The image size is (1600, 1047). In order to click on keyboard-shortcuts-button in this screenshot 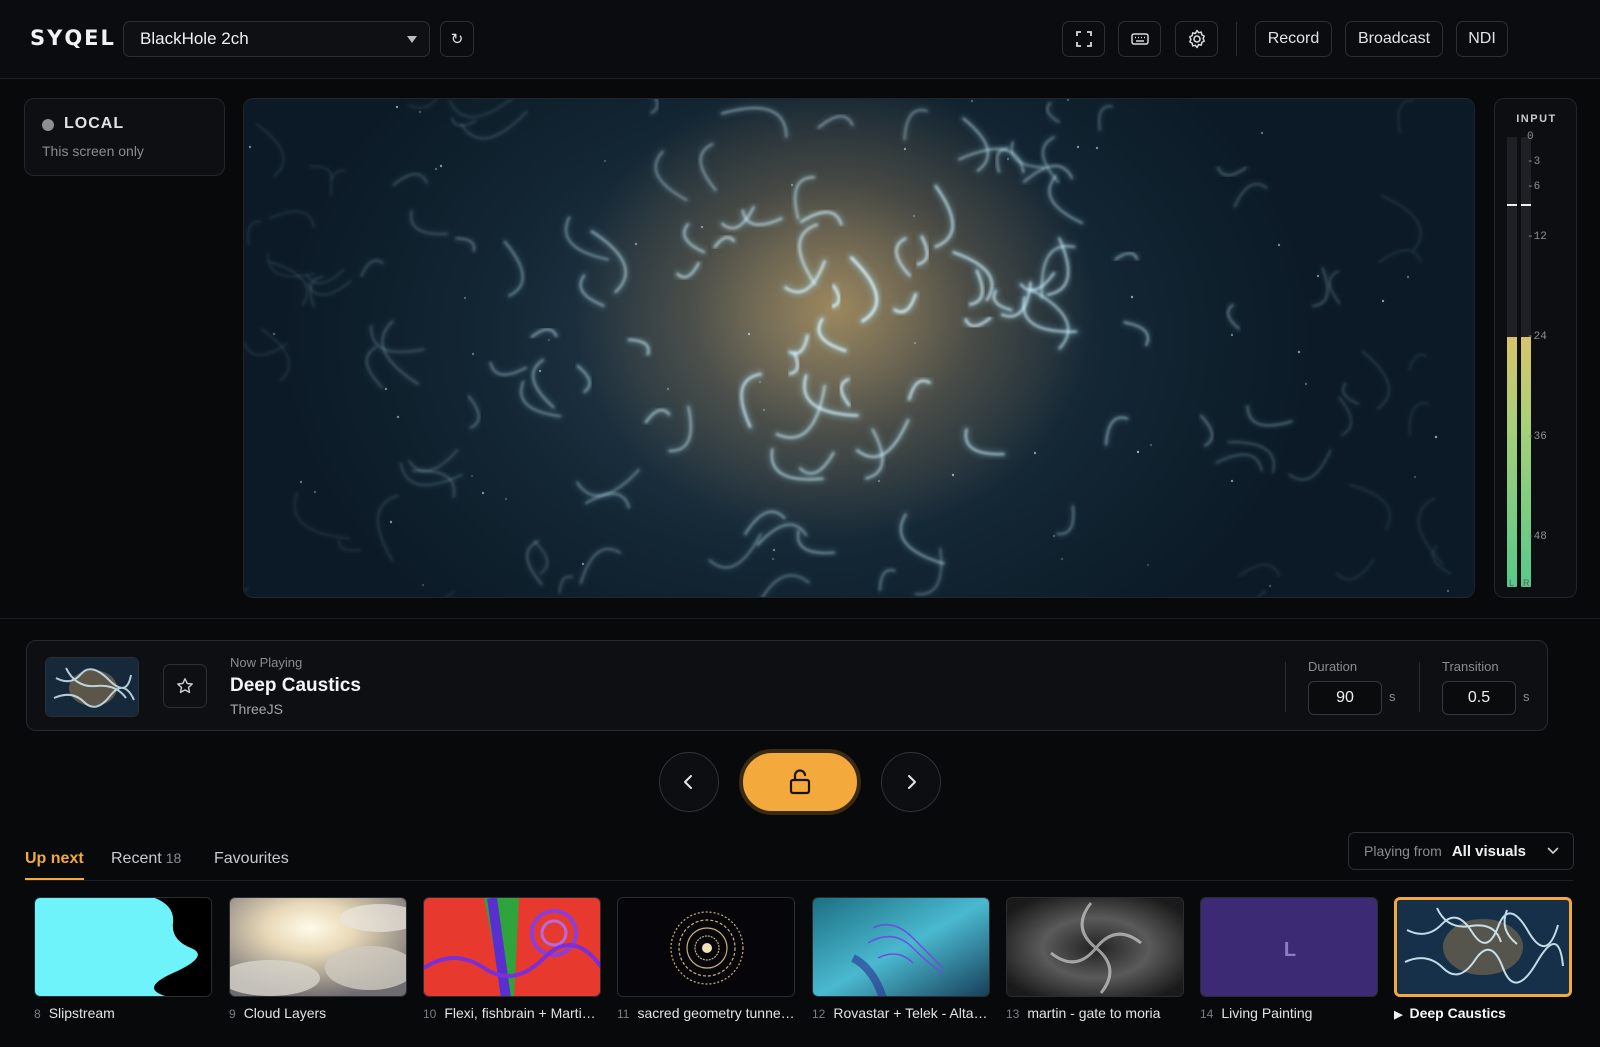, I will do `click(1139, 39)`.